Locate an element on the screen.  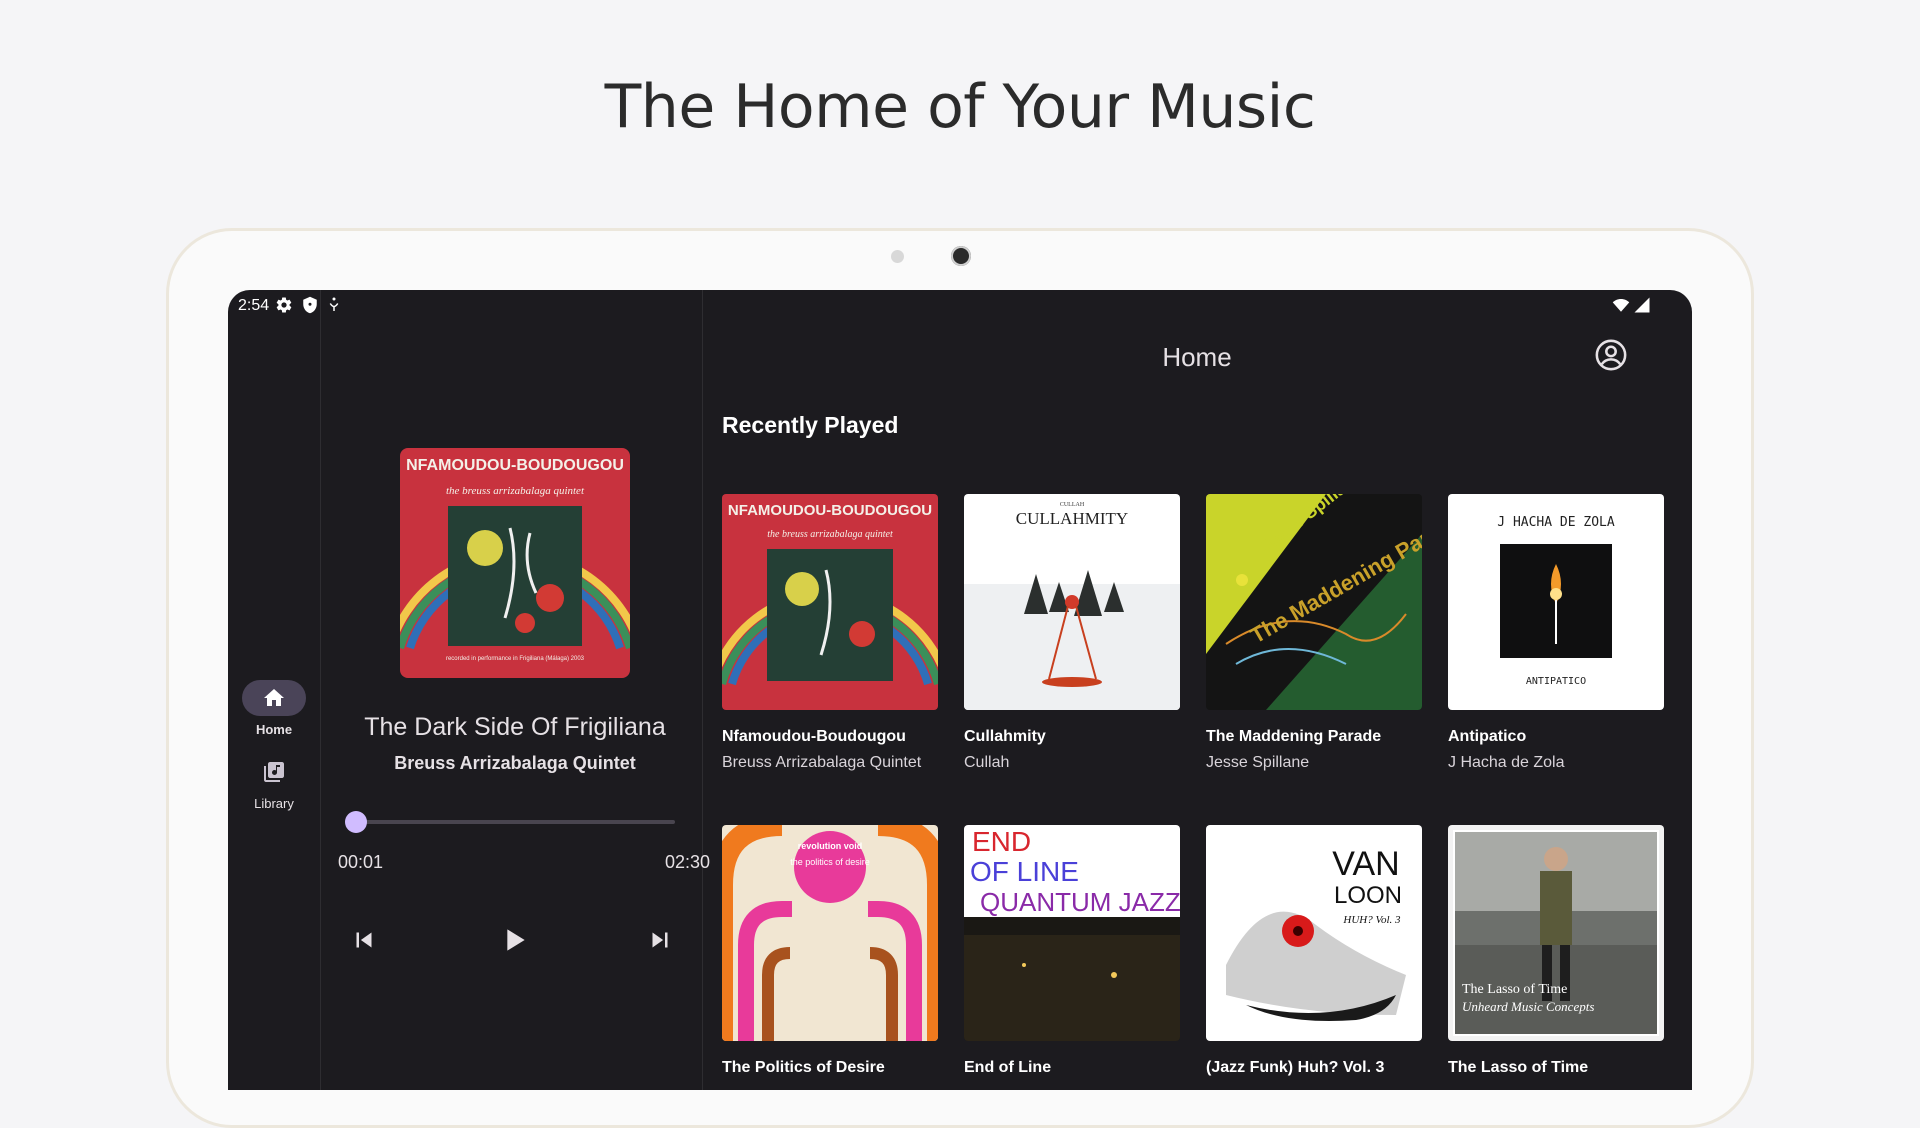
cover-text: END is located at coordinates (1001, 841).